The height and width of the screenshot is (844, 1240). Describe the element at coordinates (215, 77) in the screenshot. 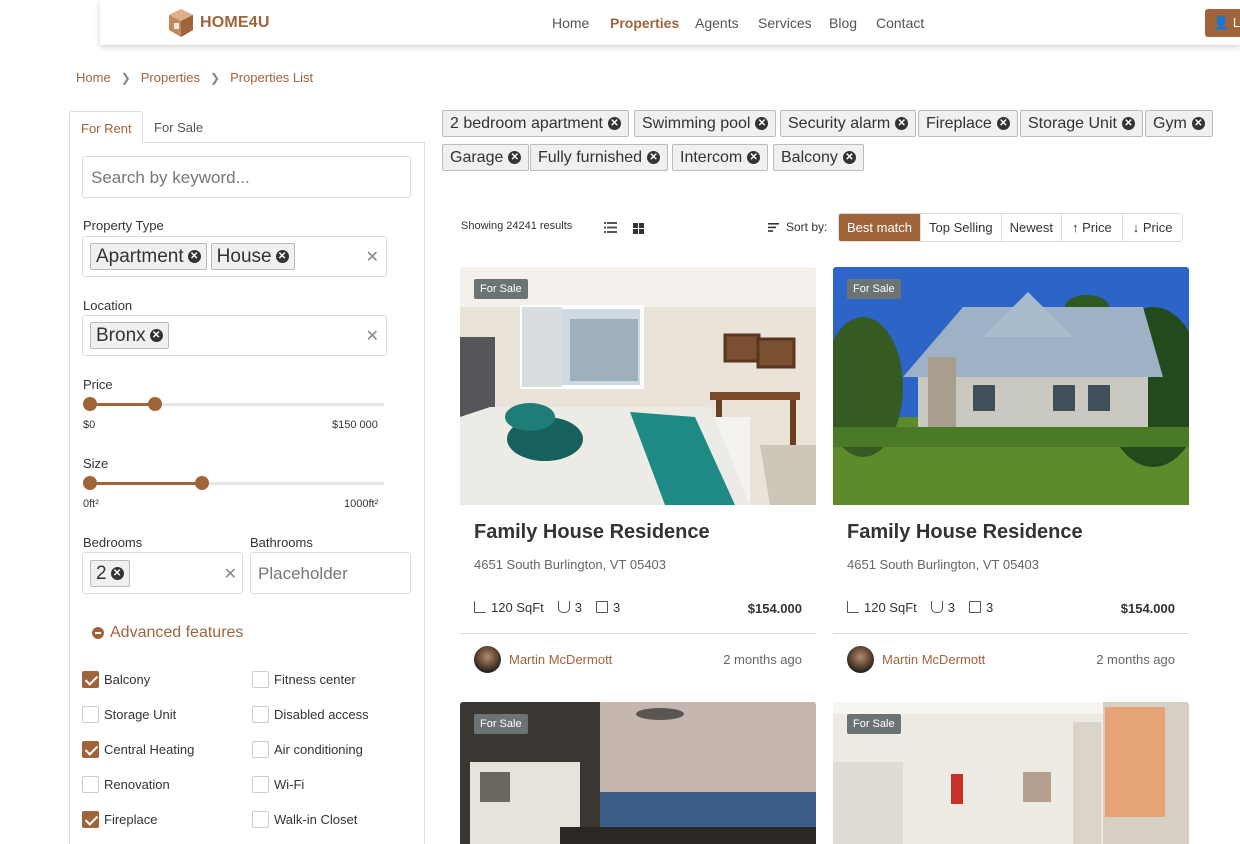

I see `chevron-right-icon: ❯` at that location.